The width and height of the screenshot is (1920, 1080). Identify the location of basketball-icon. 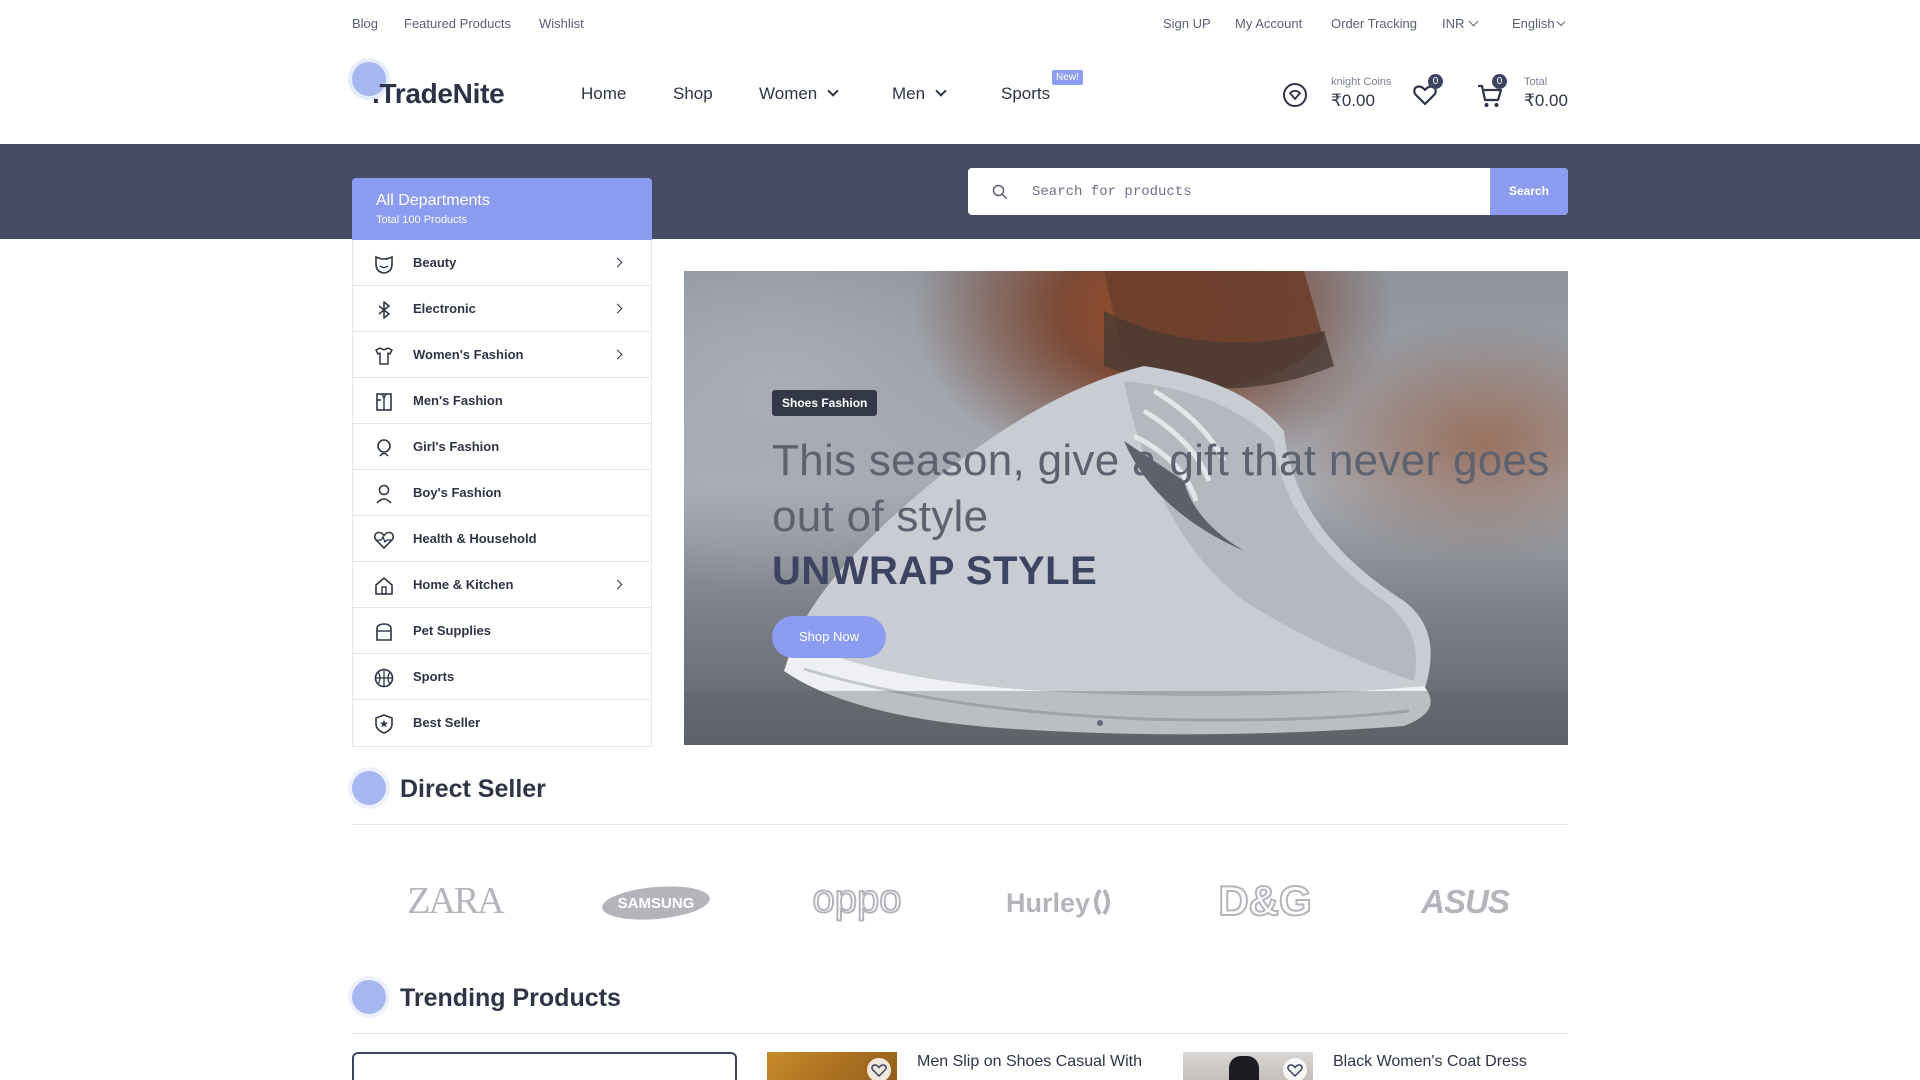
(384, 678).